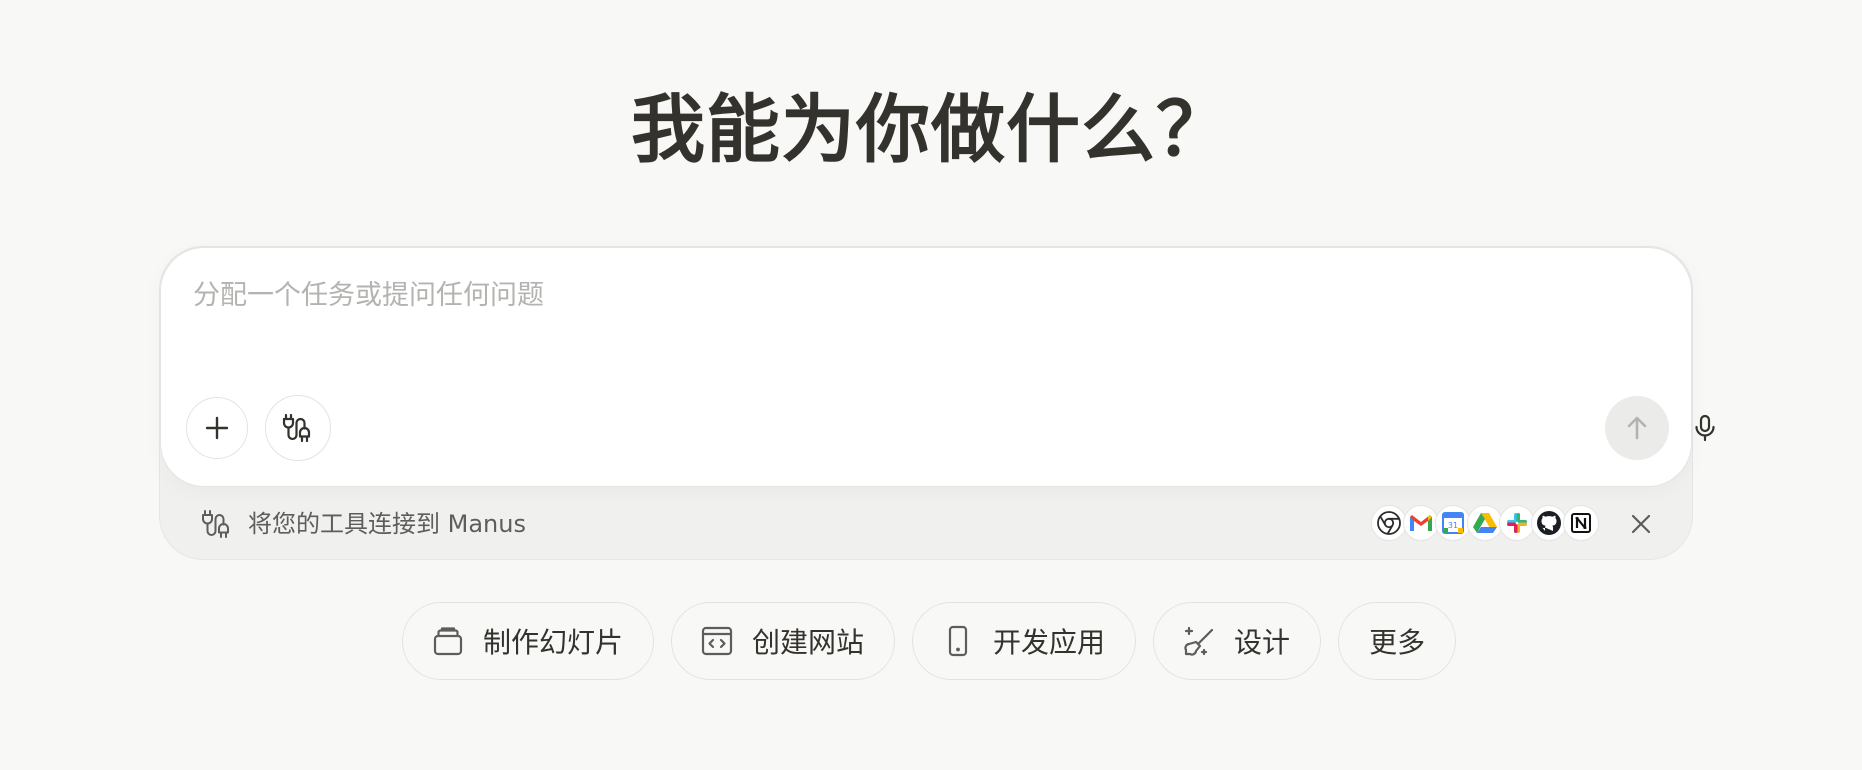 This screenshot has width=1862, height=770. I want to click on chip-label: 开发应用, so click(1049, 642).